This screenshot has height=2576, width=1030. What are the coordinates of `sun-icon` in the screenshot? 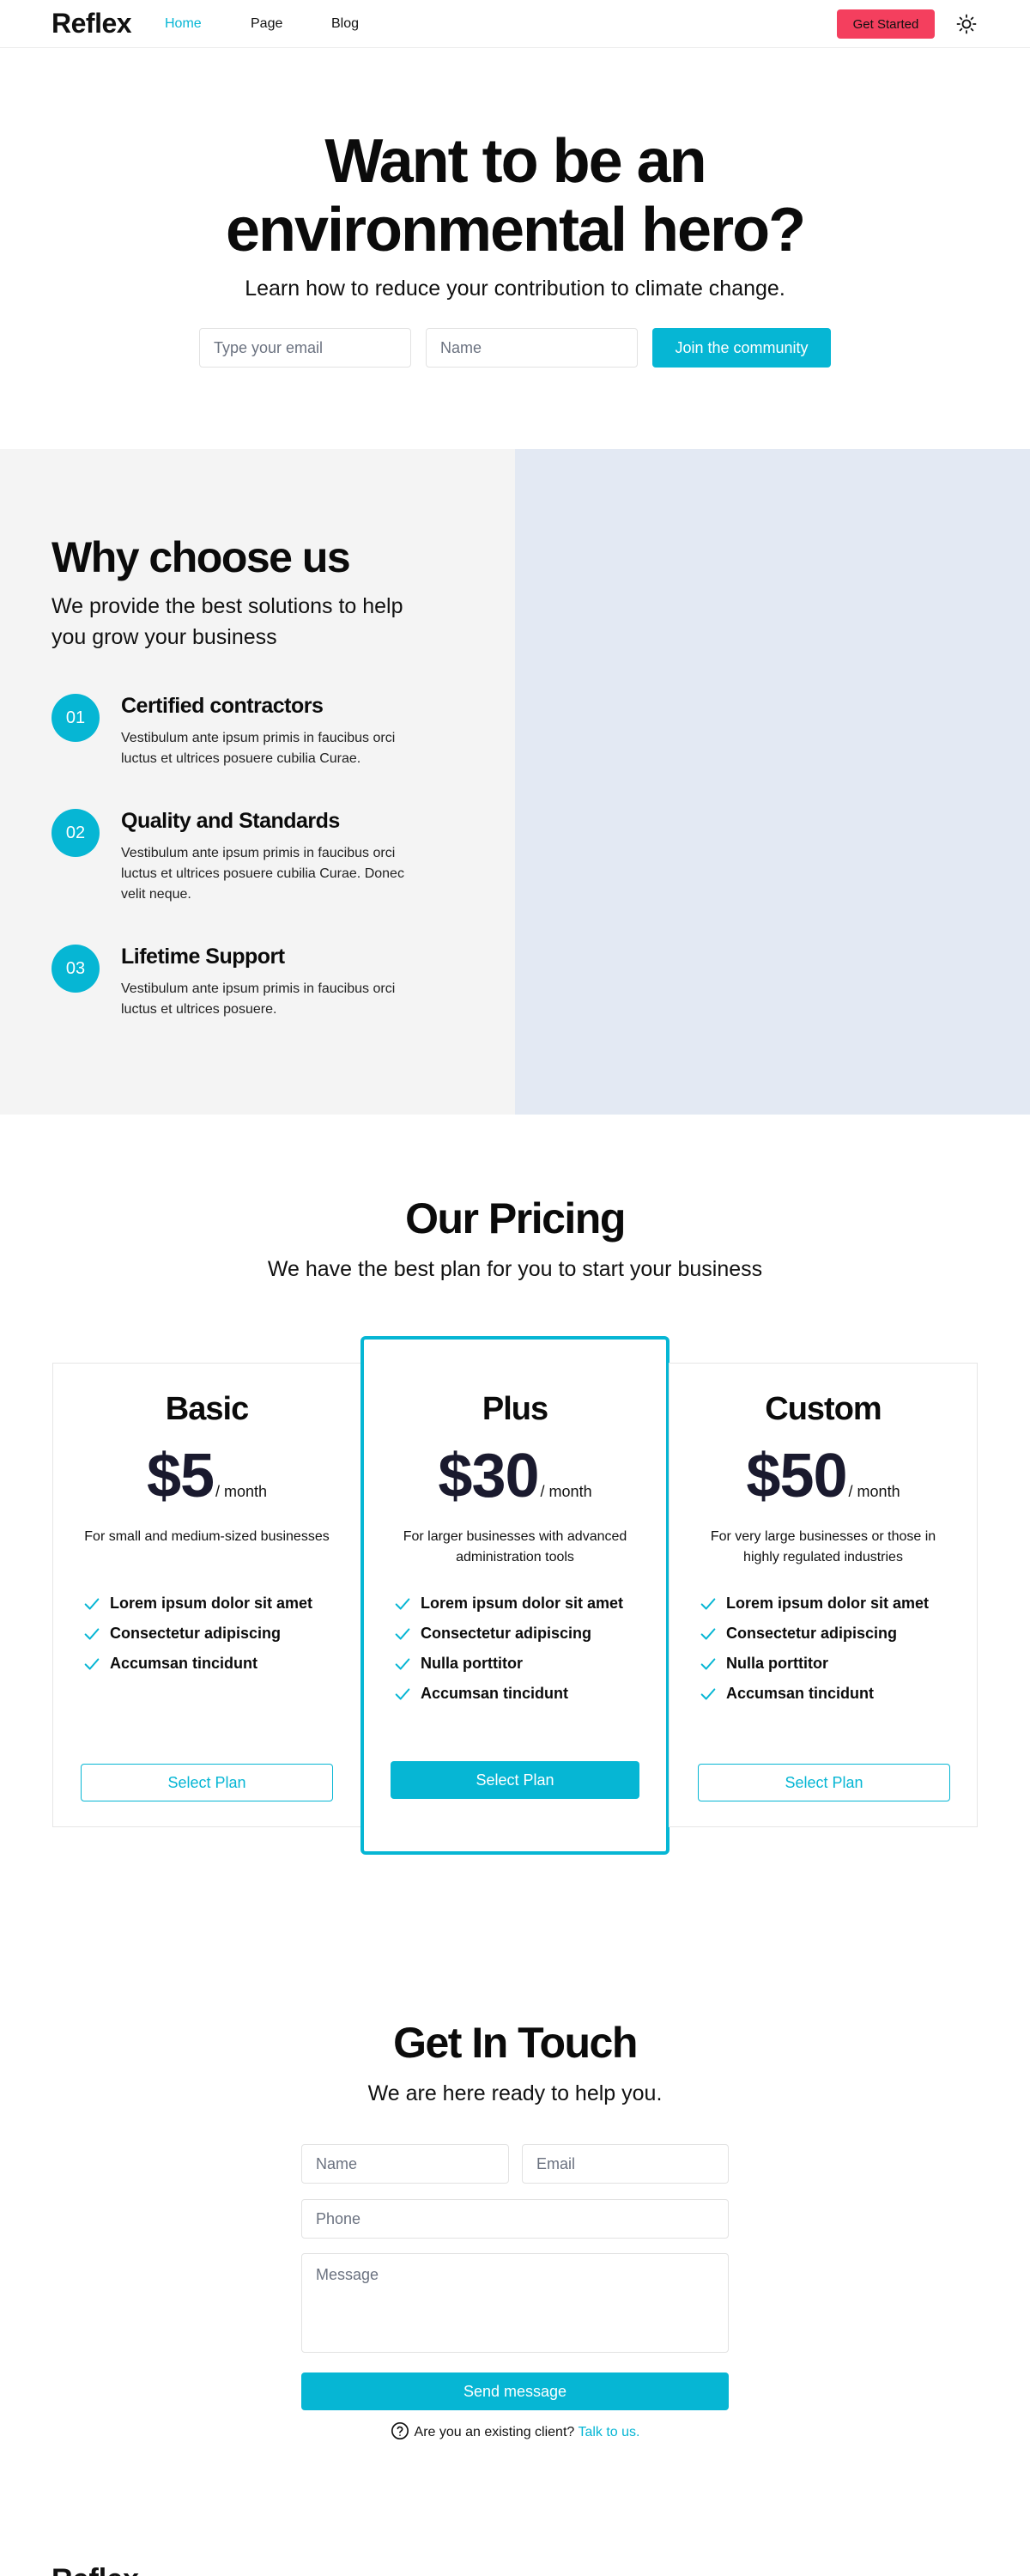 It's located at (966, 24).